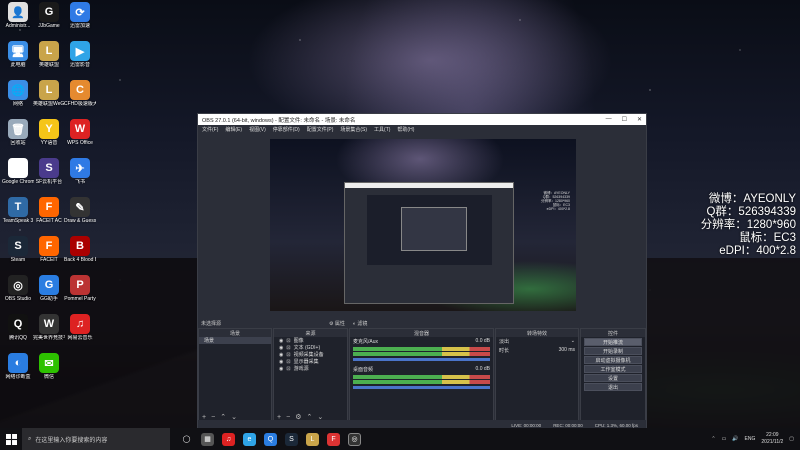 This screenshot has width=800, height=450. I want to click on menu-item: 编辑(E), so click(233, 129).